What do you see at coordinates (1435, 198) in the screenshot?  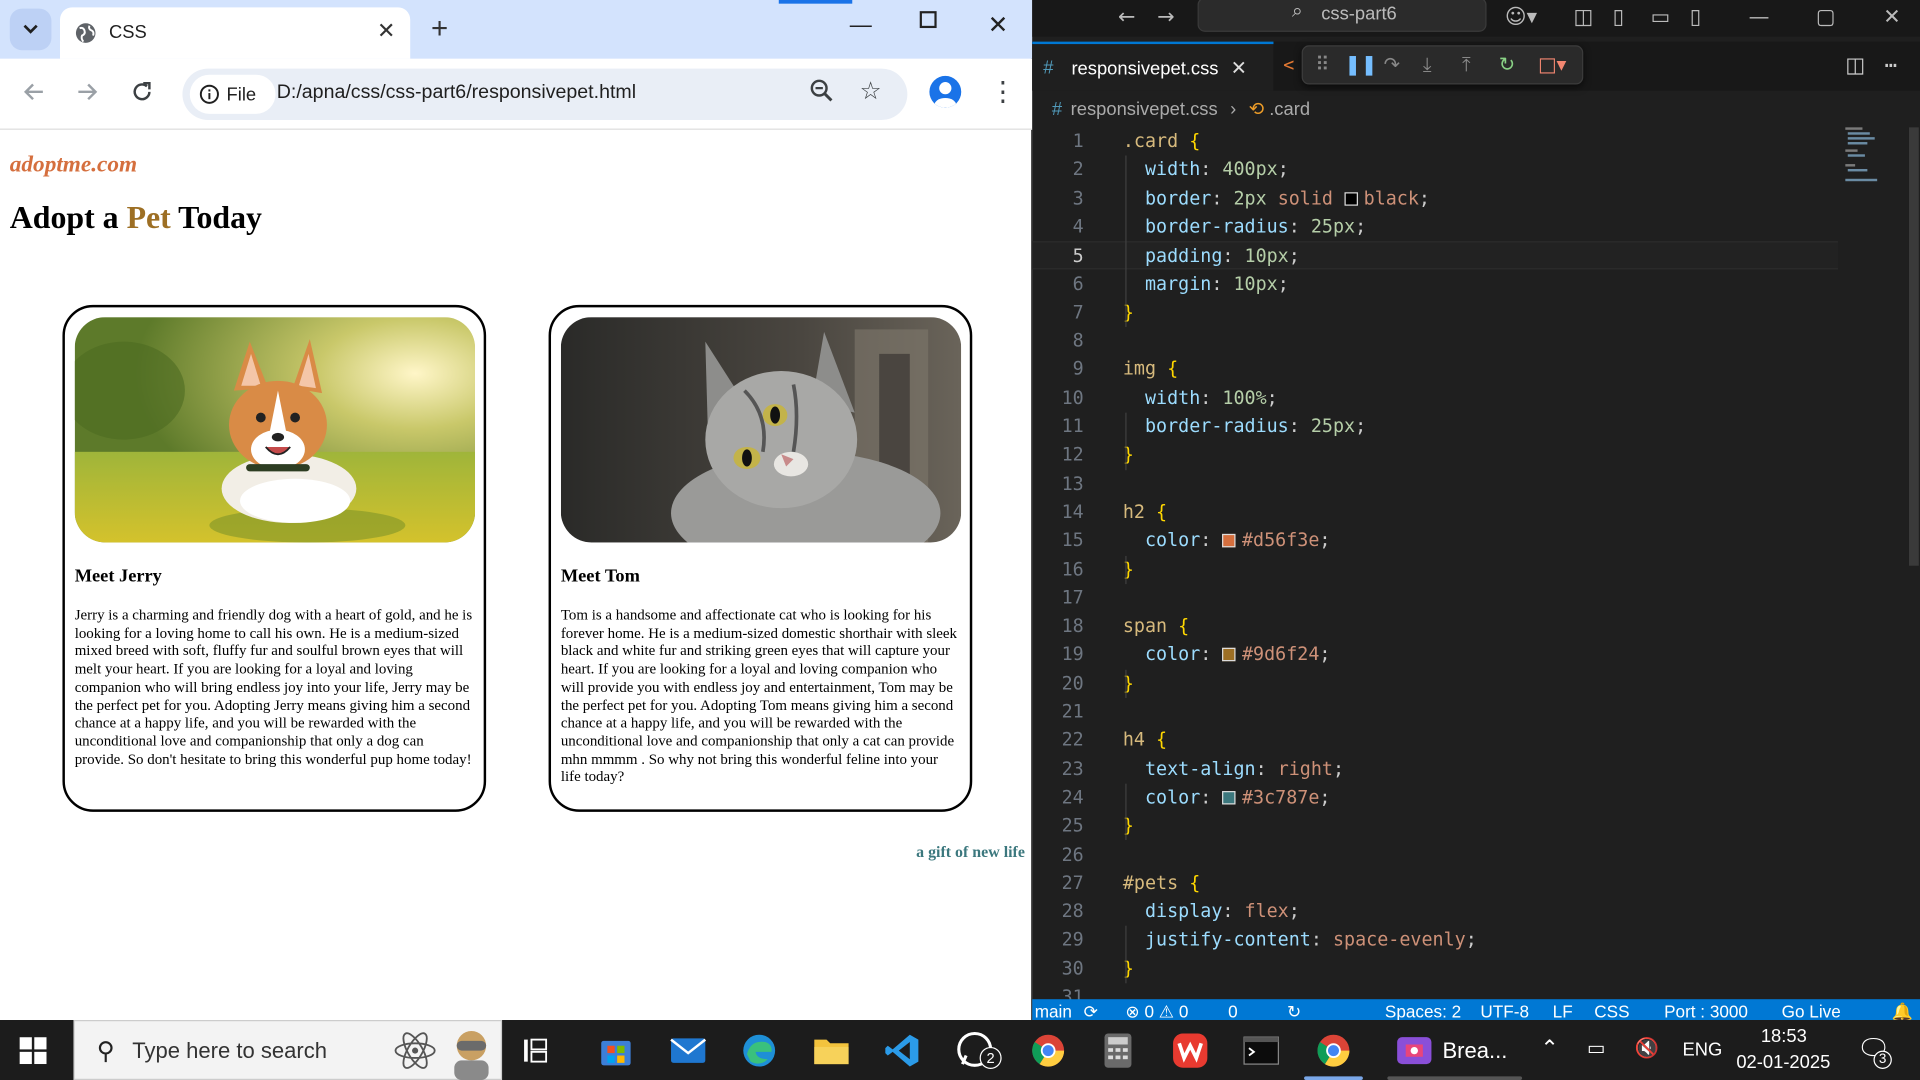 I see `code-line: 3 border: 2px solid black;` at bounding box center [1435, 198].